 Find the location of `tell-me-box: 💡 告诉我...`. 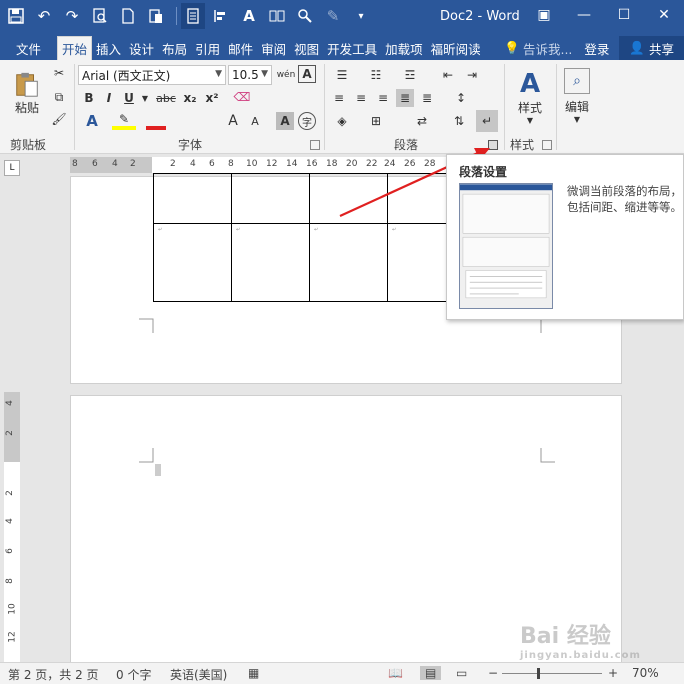

tell-me-box: 💡 告诉我... is located at coordinates (538, 48).